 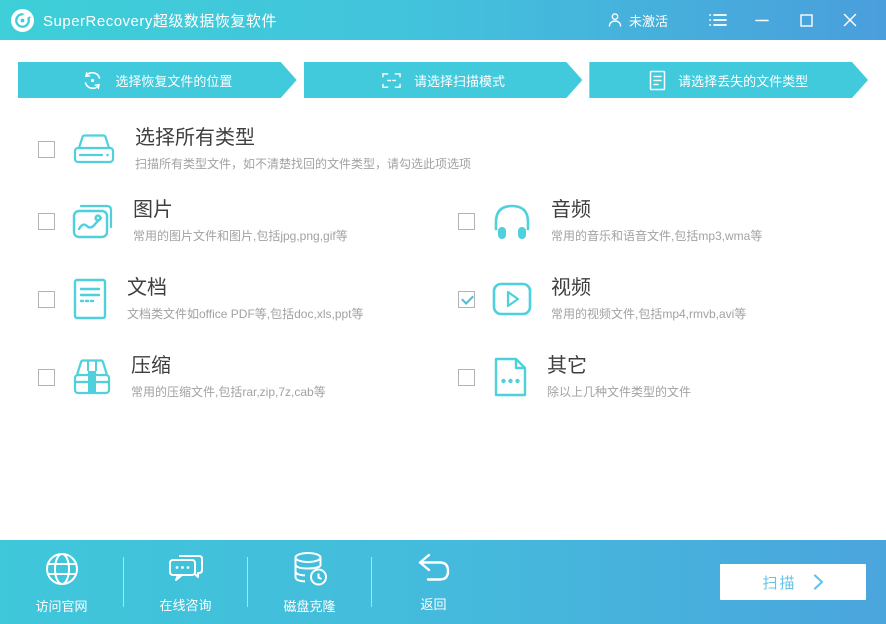 What do you see at coordinates (512, 299) in the screenshot?
I see `play-icon` at bounding box center [512, 299].